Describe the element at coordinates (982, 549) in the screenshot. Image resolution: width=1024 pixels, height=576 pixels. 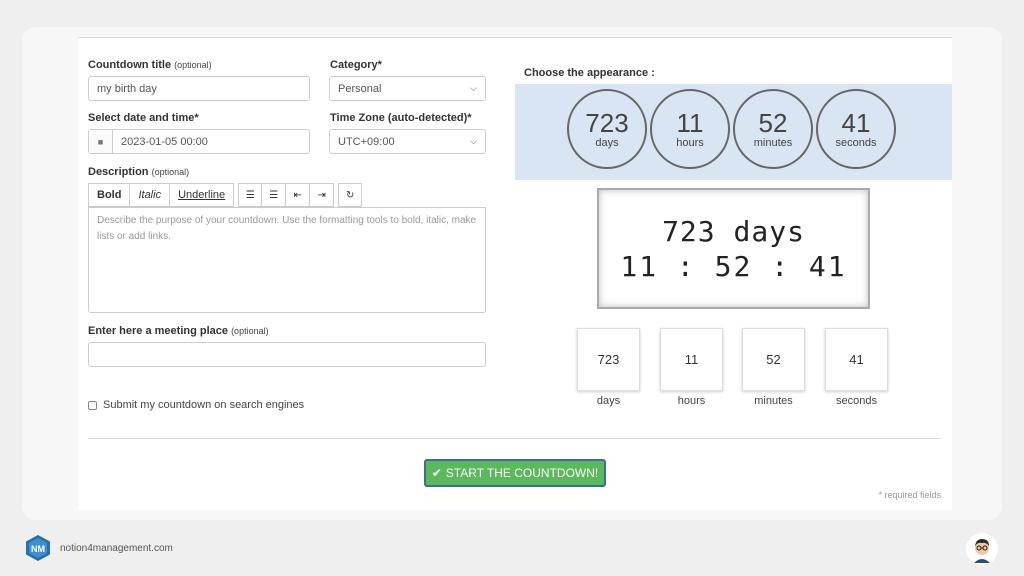
I see `avatar` at that location.